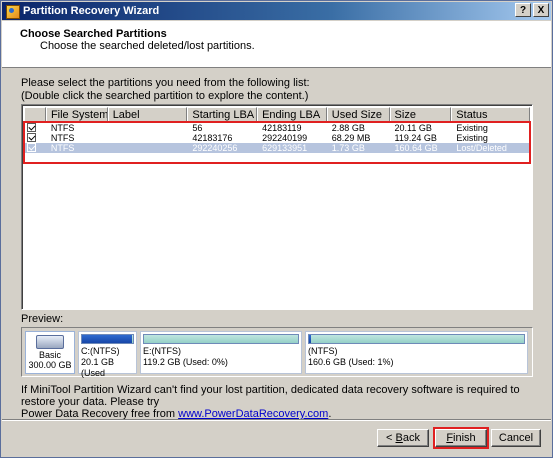 This screenshot has height=458, width=553. I want to click on partition-name: (NTFS), so click(323, 351).